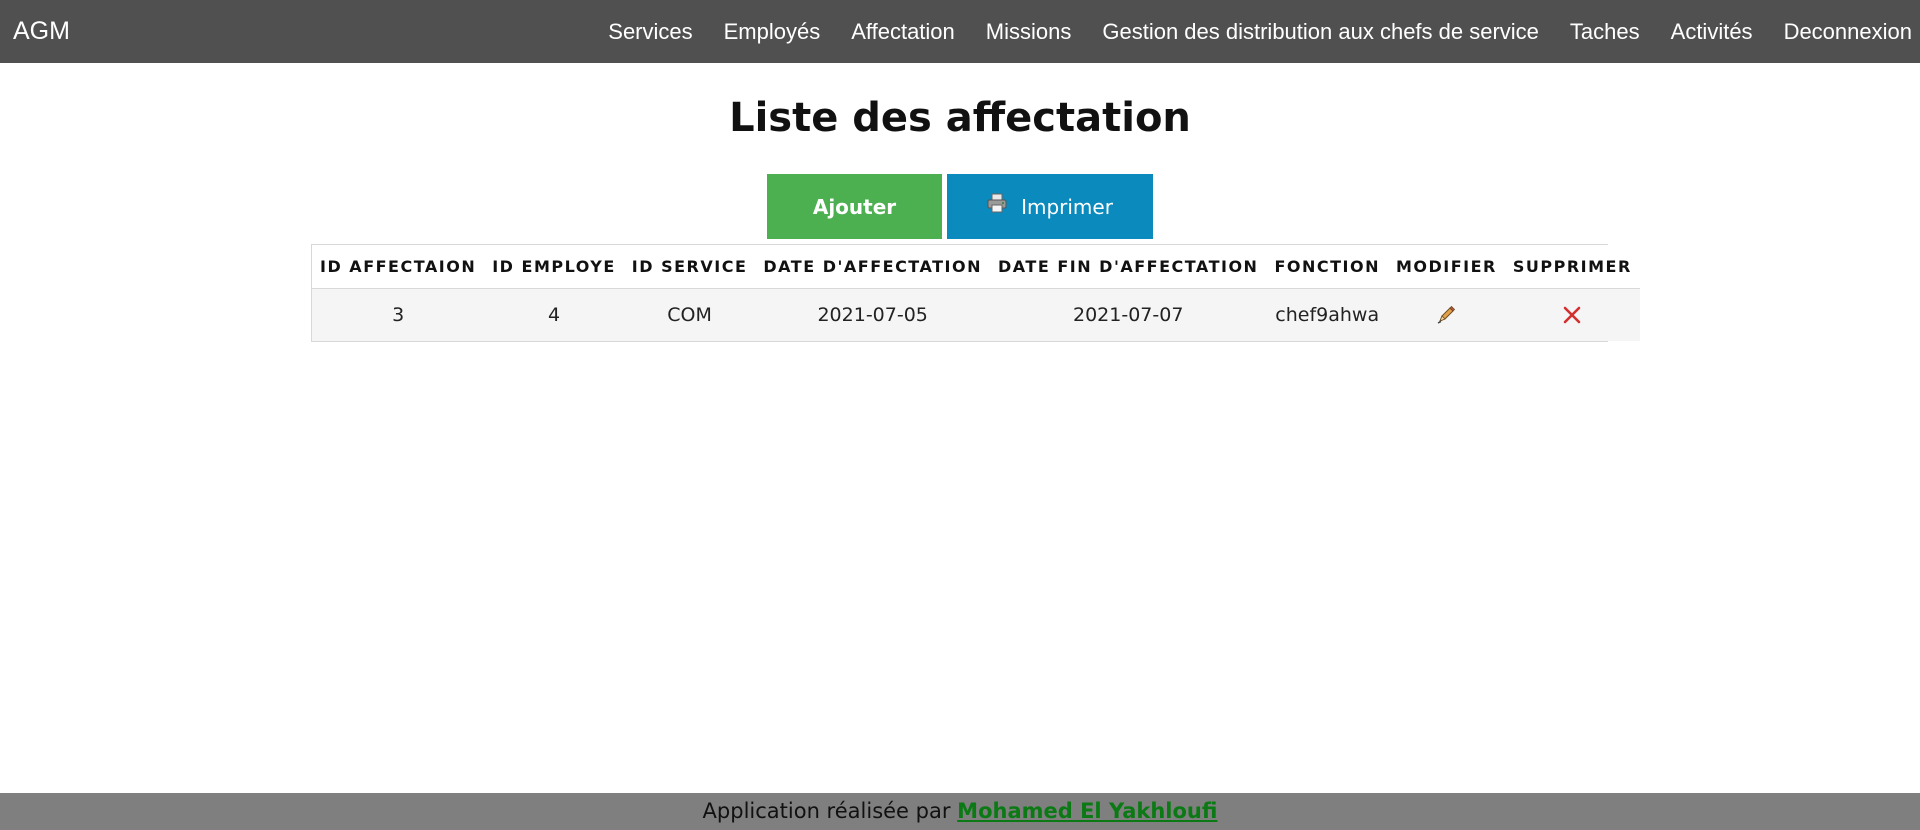  I want to click on table-row: 3 4 COM 2021-07-05 2021-07-07 chef9ahwa, so click(976, 314).